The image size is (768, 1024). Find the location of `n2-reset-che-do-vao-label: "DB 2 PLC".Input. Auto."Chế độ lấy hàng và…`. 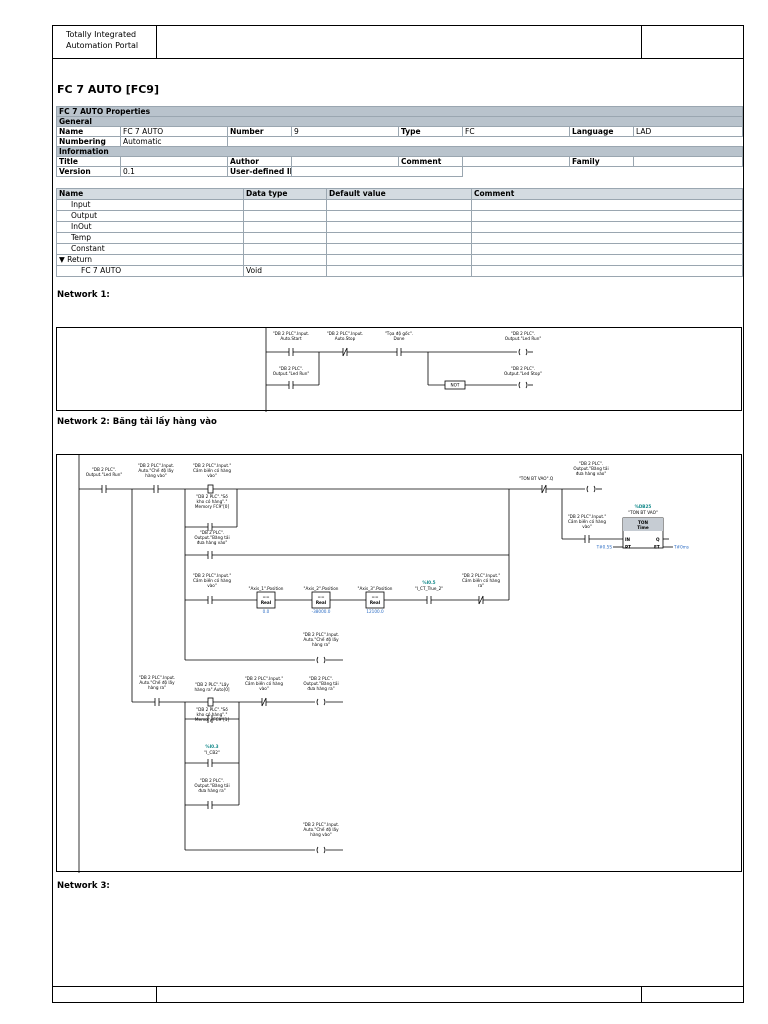

n2-reset-che-do-vao-label: "DB 2 PLC".Input. Auto."Chế độ lấy hàng và… is located at coordinates (321, 829).